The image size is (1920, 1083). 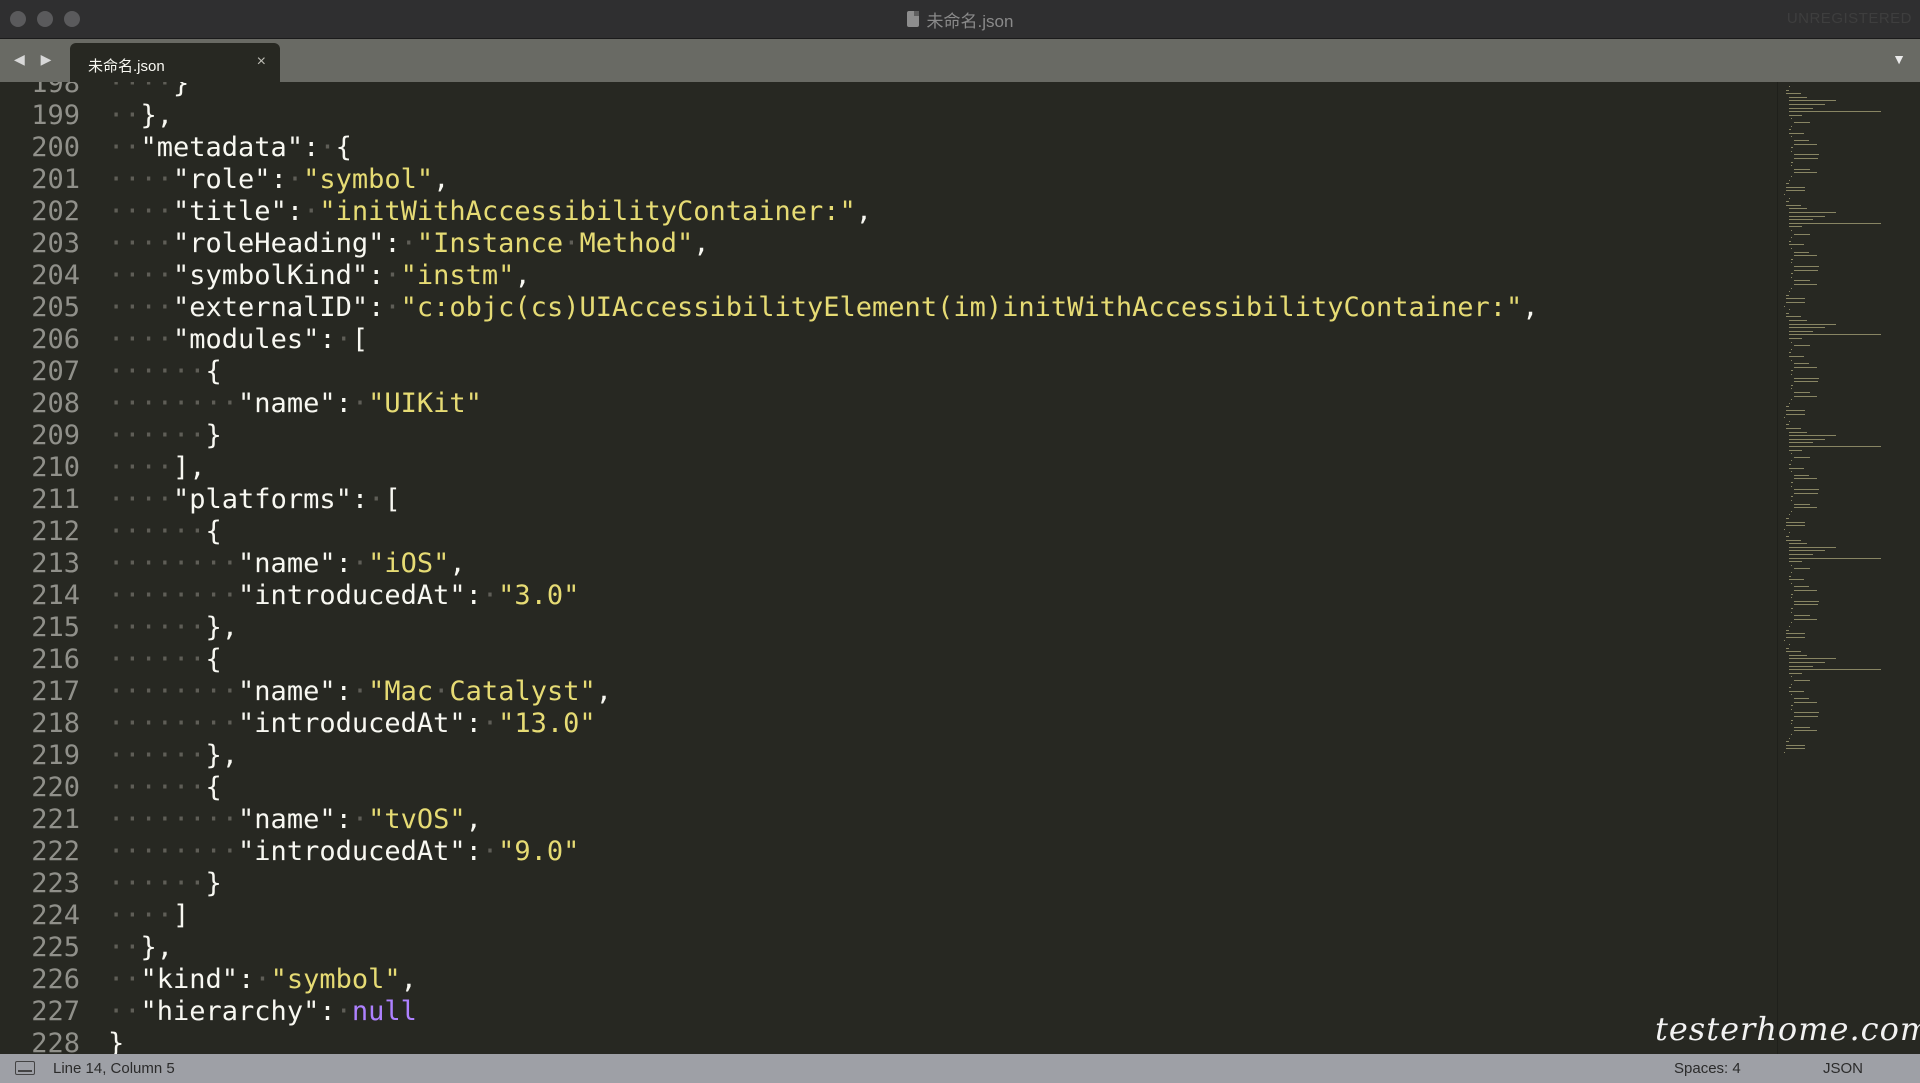 What do you see at coordinates (823, 500) in the screenshot?
I see `code-line: ····"platforms":·[` at bounding box center [823, 500].